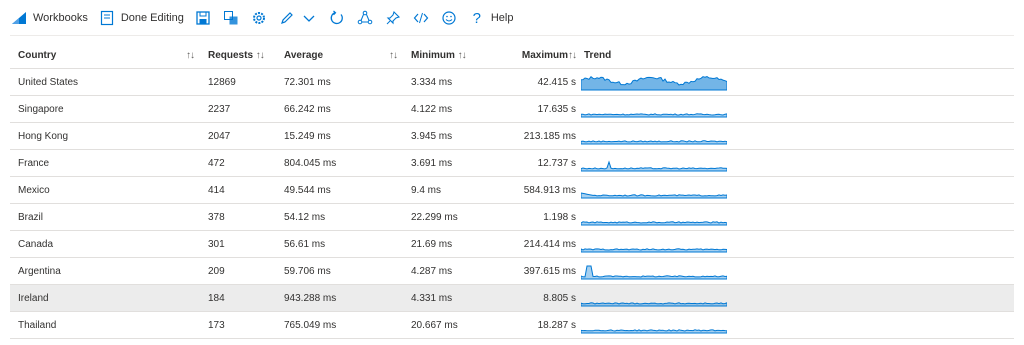 The height and width of the screenshot is (345, 1024). Describe the element at coordinates (512, 271) in the screenshot. I see `table-row: Argentina 209 59.706 ms 4.287 ms 397.615 ms` at that location.